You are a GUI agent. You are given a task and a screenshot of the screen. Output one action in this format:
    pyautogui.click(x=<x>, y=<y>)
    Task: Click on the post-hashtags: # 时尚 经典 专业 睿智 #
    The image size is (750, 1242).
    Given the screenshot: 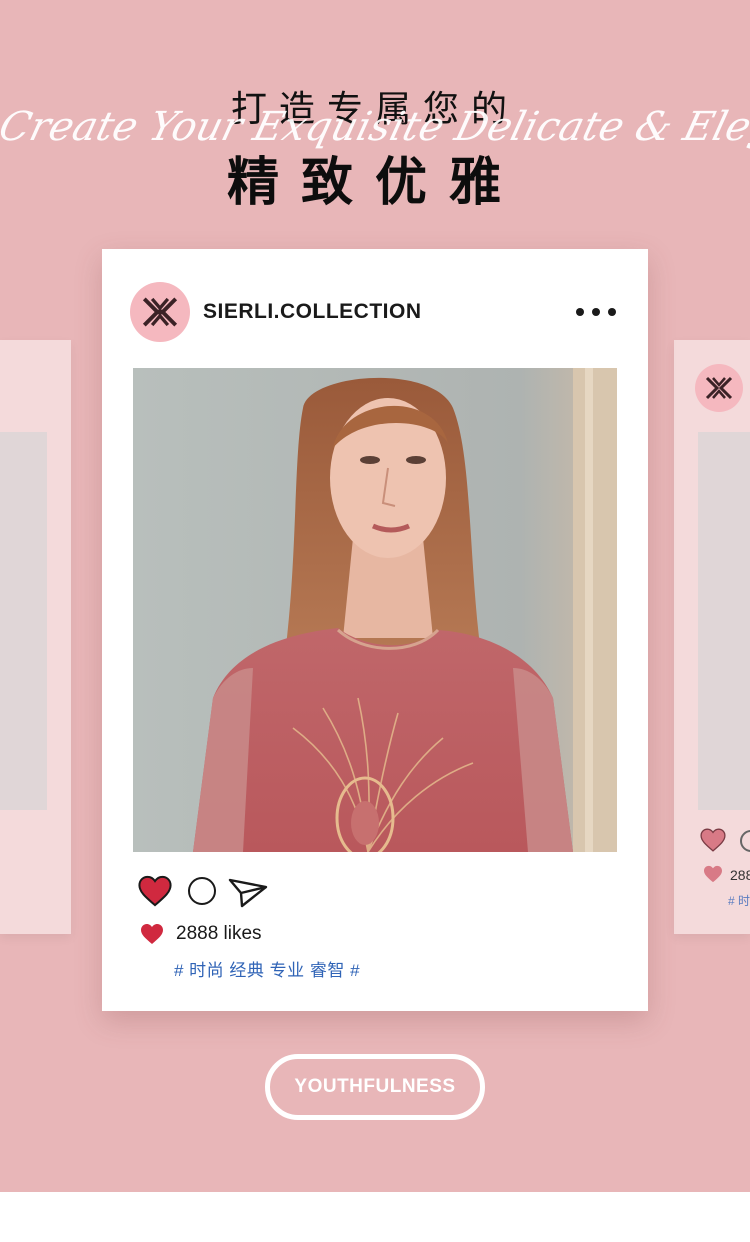 What is the action you would take?
    pyautogui.click(x=267, y=968)
    